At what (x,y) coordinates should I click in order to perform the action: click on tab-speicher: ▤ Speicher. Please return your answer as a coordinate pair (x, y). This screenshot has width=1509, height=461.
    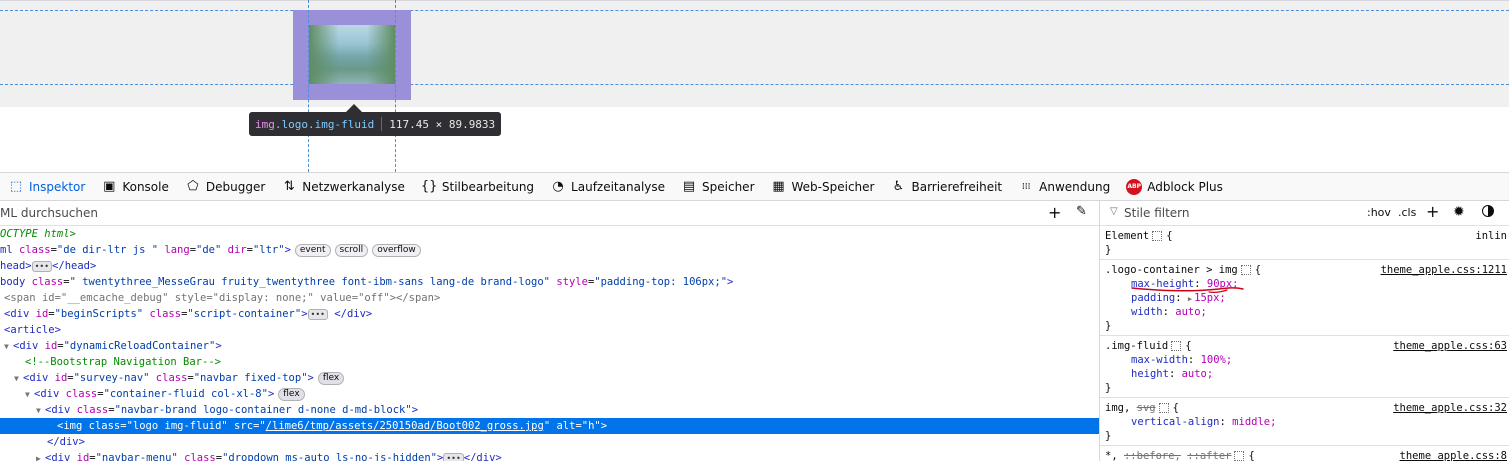
    Looking at the image, I should click on (717, 187).